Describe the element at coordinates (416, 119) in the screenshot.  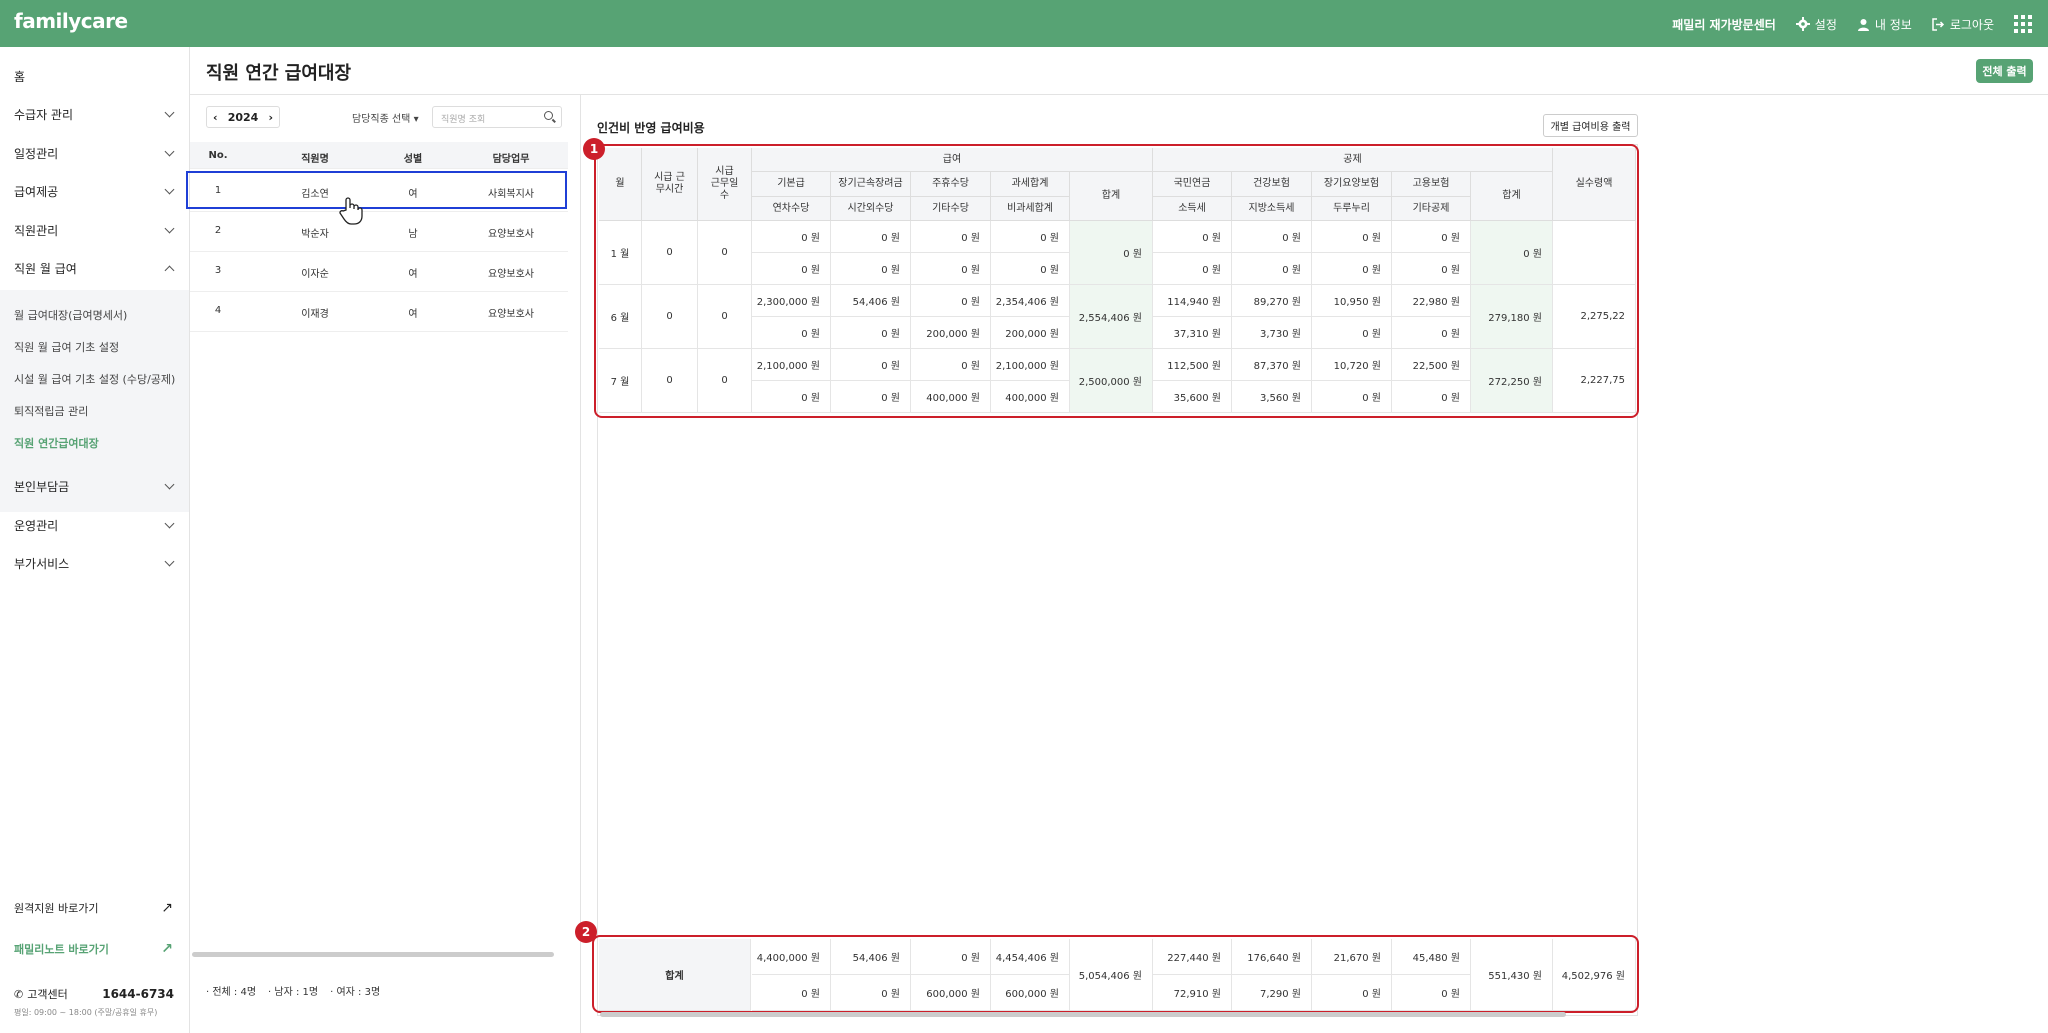
I see `caret-down-icon: ▾` at that location.